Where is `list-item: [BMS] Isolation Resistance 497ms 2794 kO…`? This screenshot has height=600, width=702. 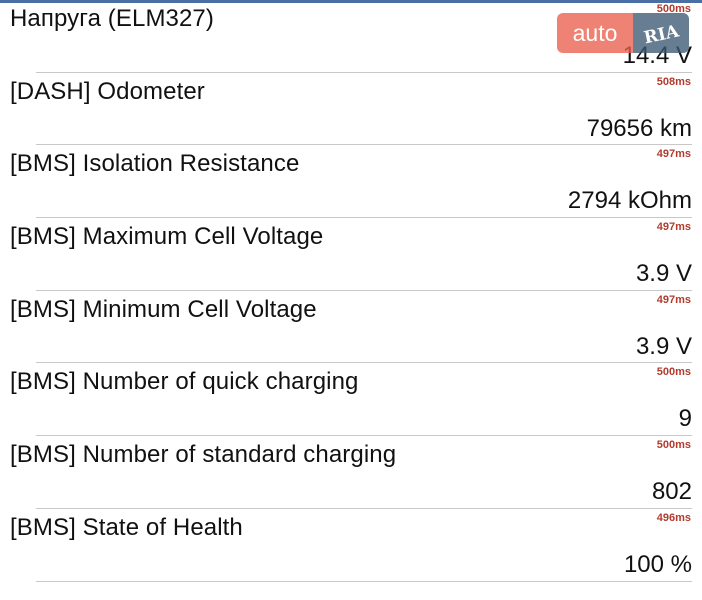 list-item: [BMS] Isolation Resistance 497ms 2794 kO… is located at coordinates (351, 182).